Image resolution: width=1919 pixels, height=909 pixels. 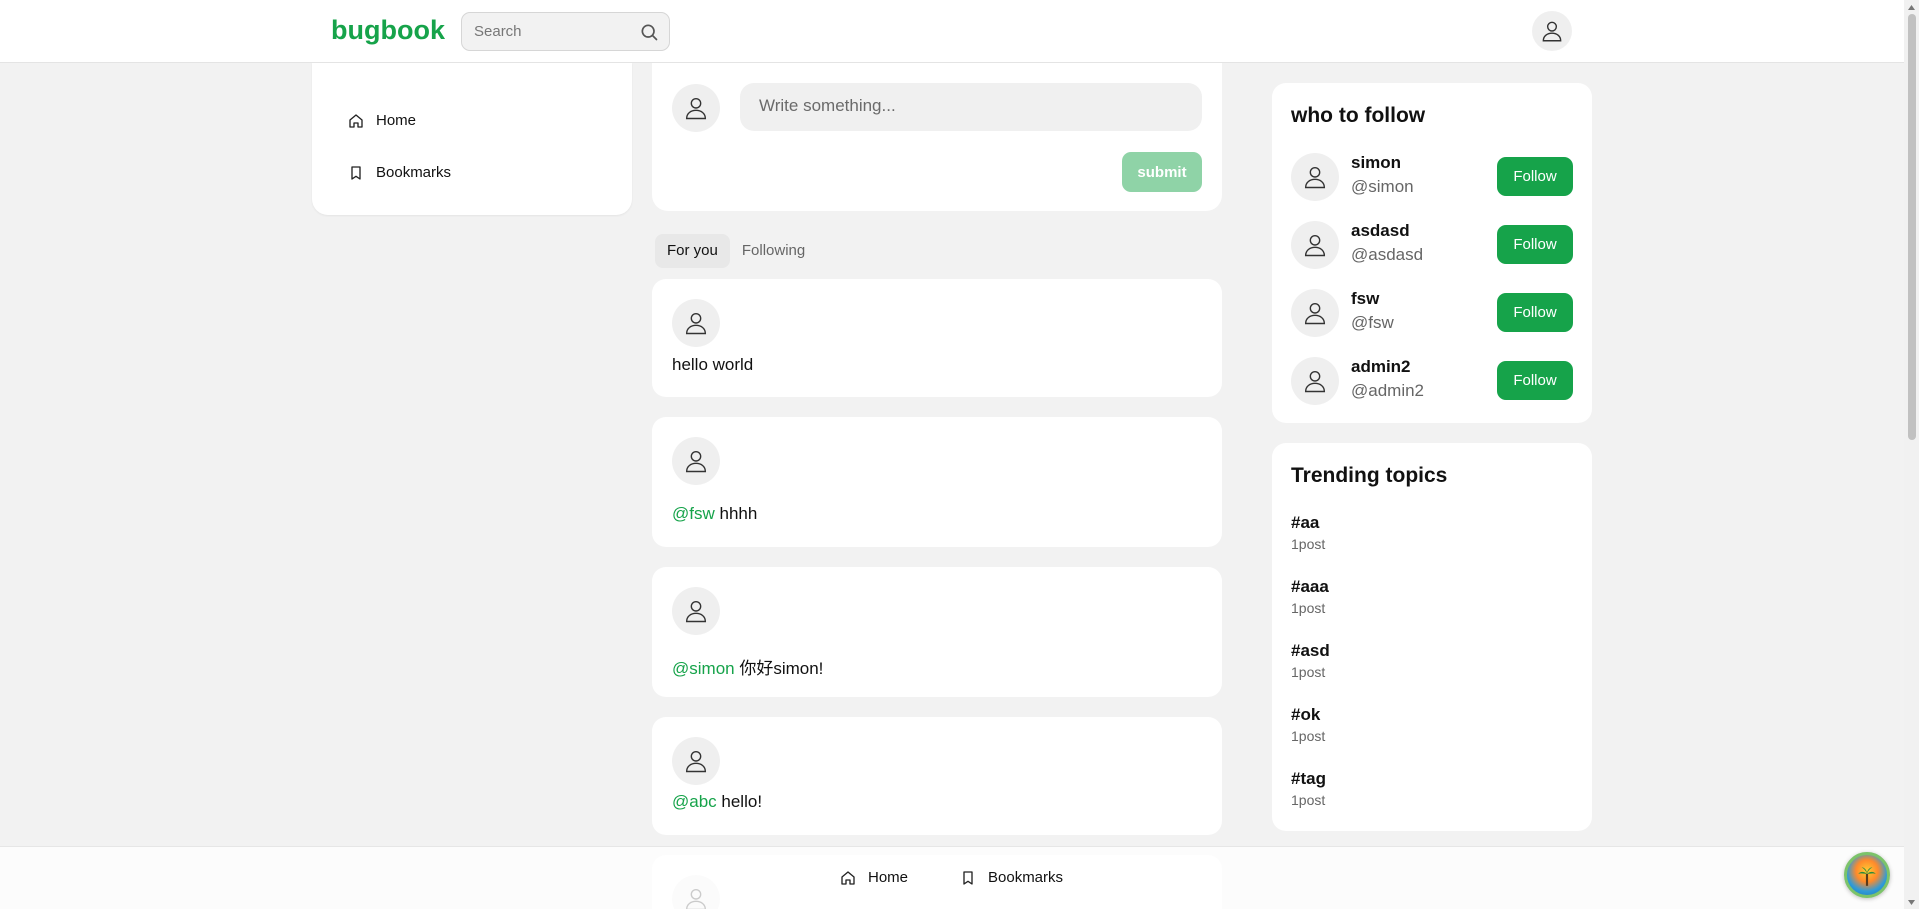 I want to click on caret-up-icon, so click(x=1911, y=7).